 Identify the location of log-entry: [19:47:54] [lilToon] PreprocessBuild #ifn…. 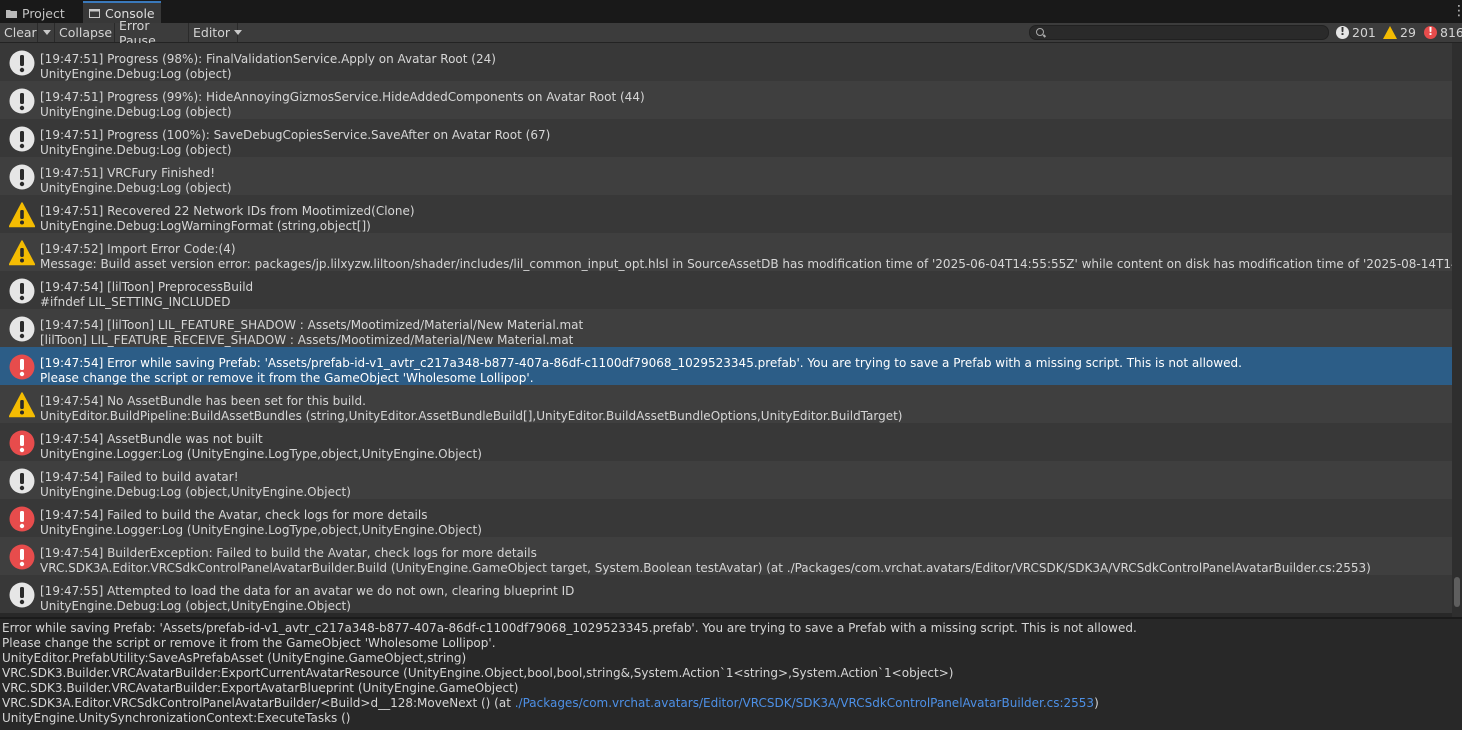
(726, 290).